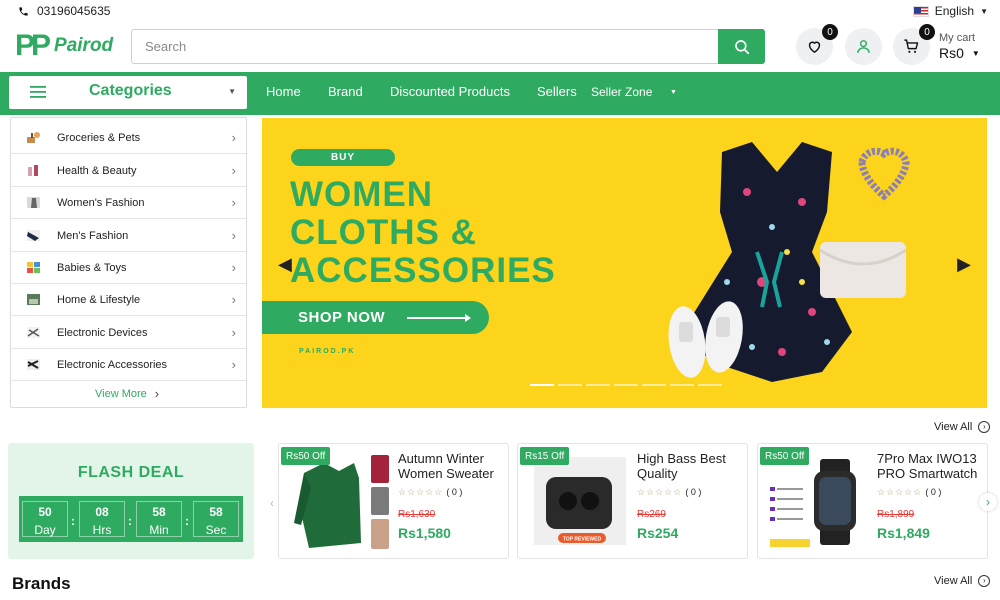 Image resolution: width=1000 pixels, height=600 pixels. What do you see at coordinates (128, 138) in the screenshot?
I see `sidebar-item-groceries-pets: Groceries & Pets ›` at bounding box center [128, 138].